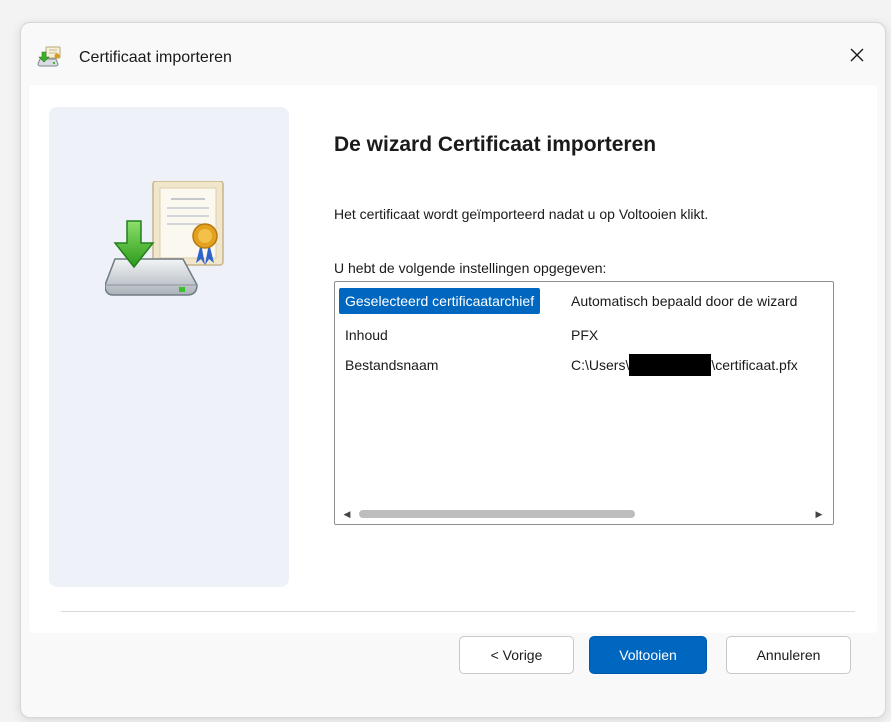 This screenshot has width=891, height=722. Describe the element at coordinates (392, 365) in the screenshot. I see `setting-name: Bestandsnaam` at that location.